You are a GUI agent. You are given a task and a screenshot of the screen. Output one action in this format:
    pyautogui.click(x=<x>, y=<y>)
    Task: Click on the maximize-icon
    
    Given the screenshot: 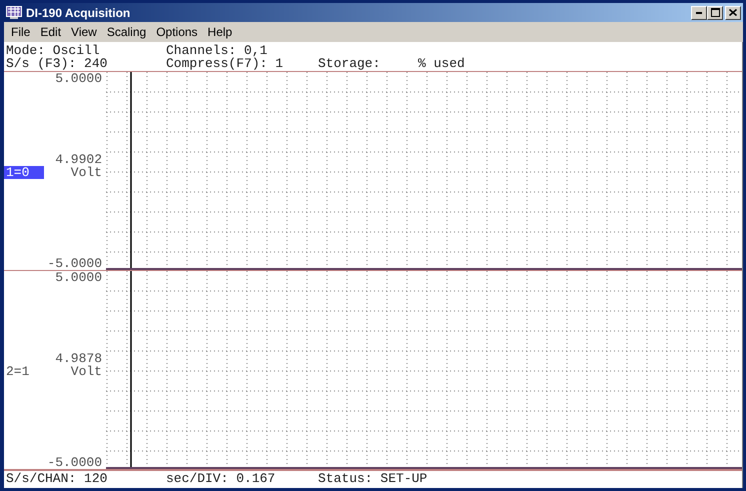 What is the action you would take?
    pyautogui.click(x=715, y=12)
    